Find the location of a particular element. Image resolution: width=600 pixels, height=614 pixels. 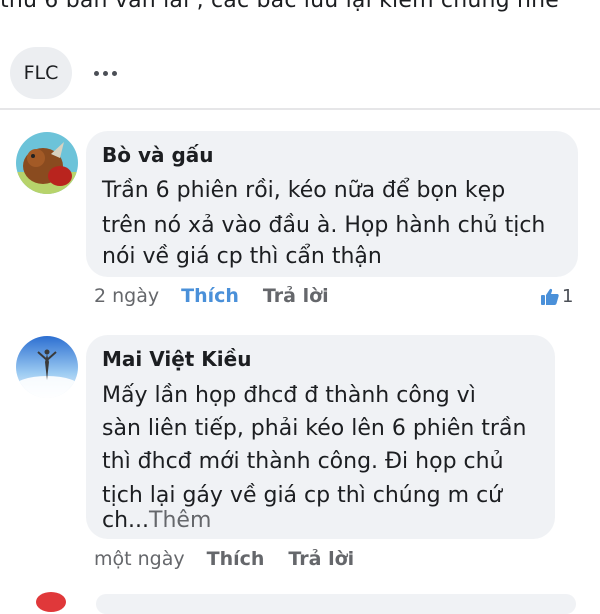

comment-bubble is located at coordinates (336, 604).